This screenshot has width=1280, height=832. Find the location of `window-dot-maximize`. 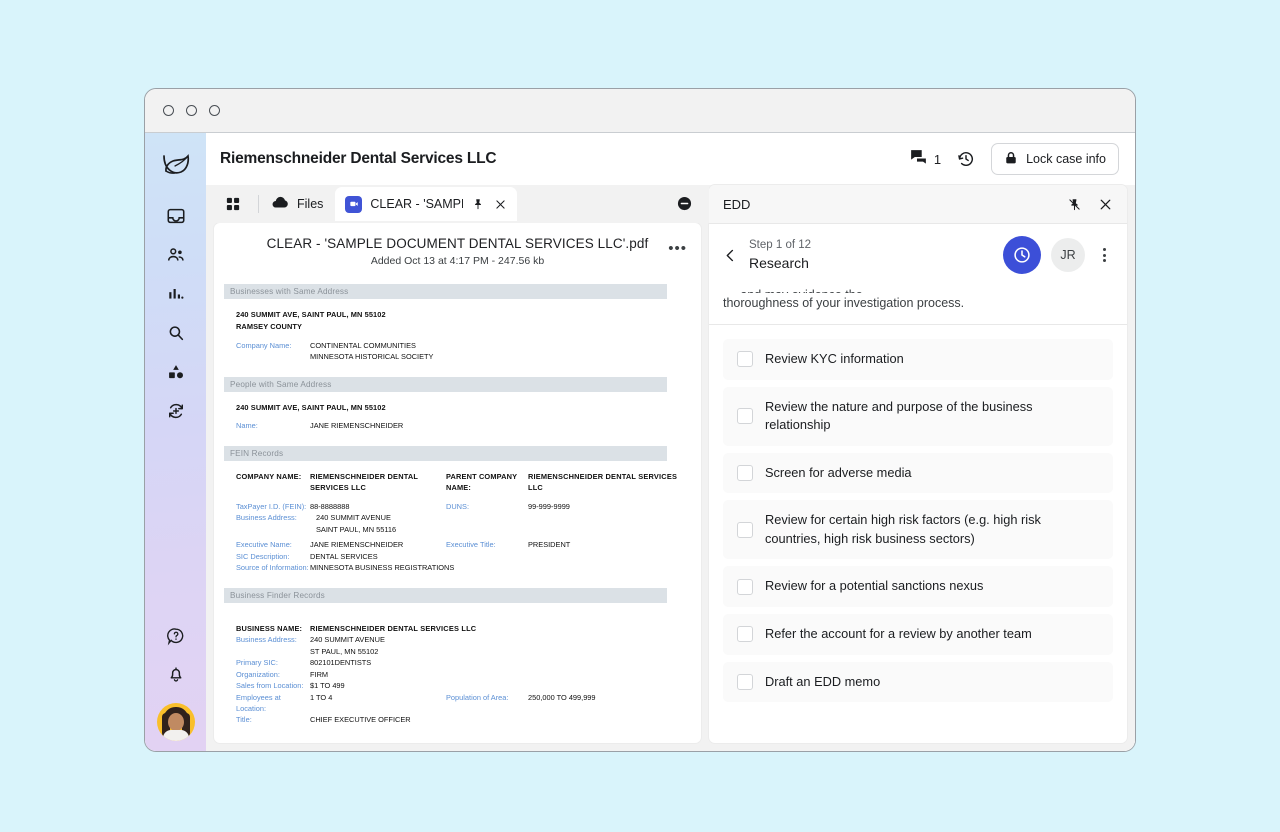

window-dot-maximize is located at coordinates (214, 110).